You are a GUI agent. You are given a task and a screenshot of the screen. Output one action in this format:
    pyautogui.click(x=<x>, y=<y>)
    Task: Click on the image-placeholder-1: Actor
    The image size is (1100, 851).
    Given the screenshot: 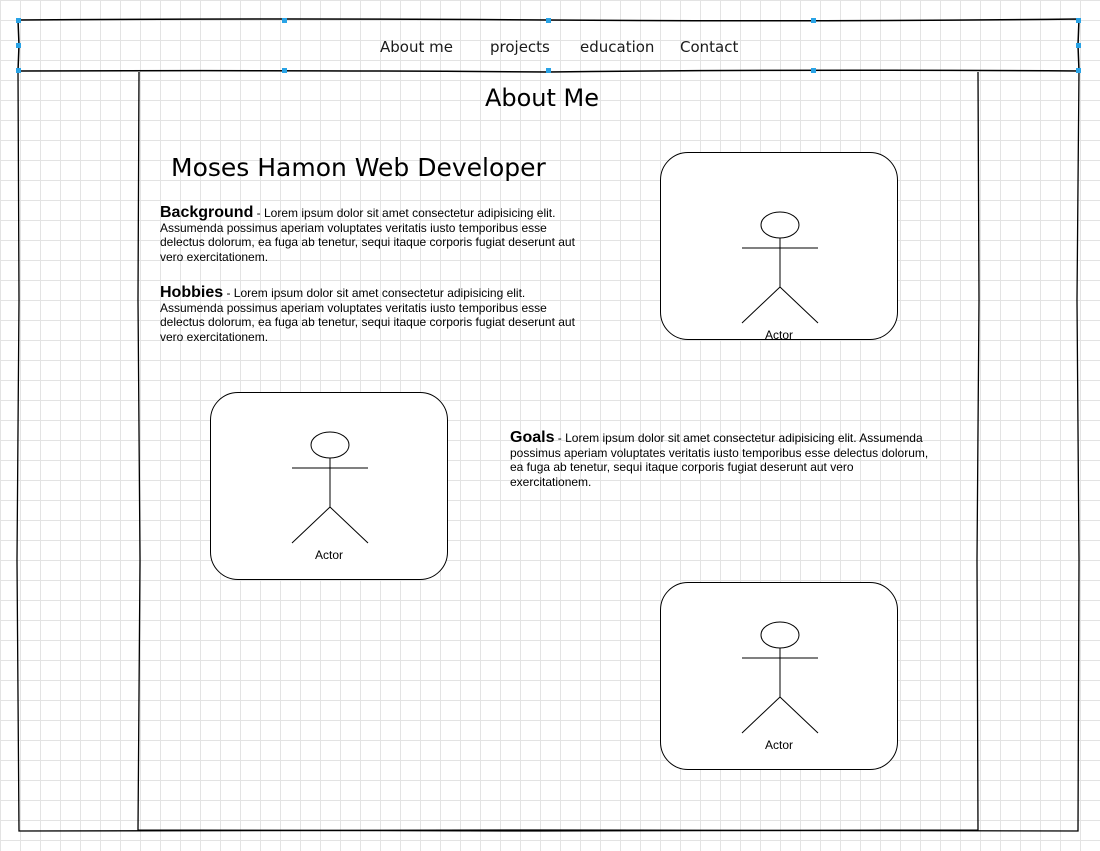 What is the action you would take?
    pyautogui.click(x=779, y=247)
    